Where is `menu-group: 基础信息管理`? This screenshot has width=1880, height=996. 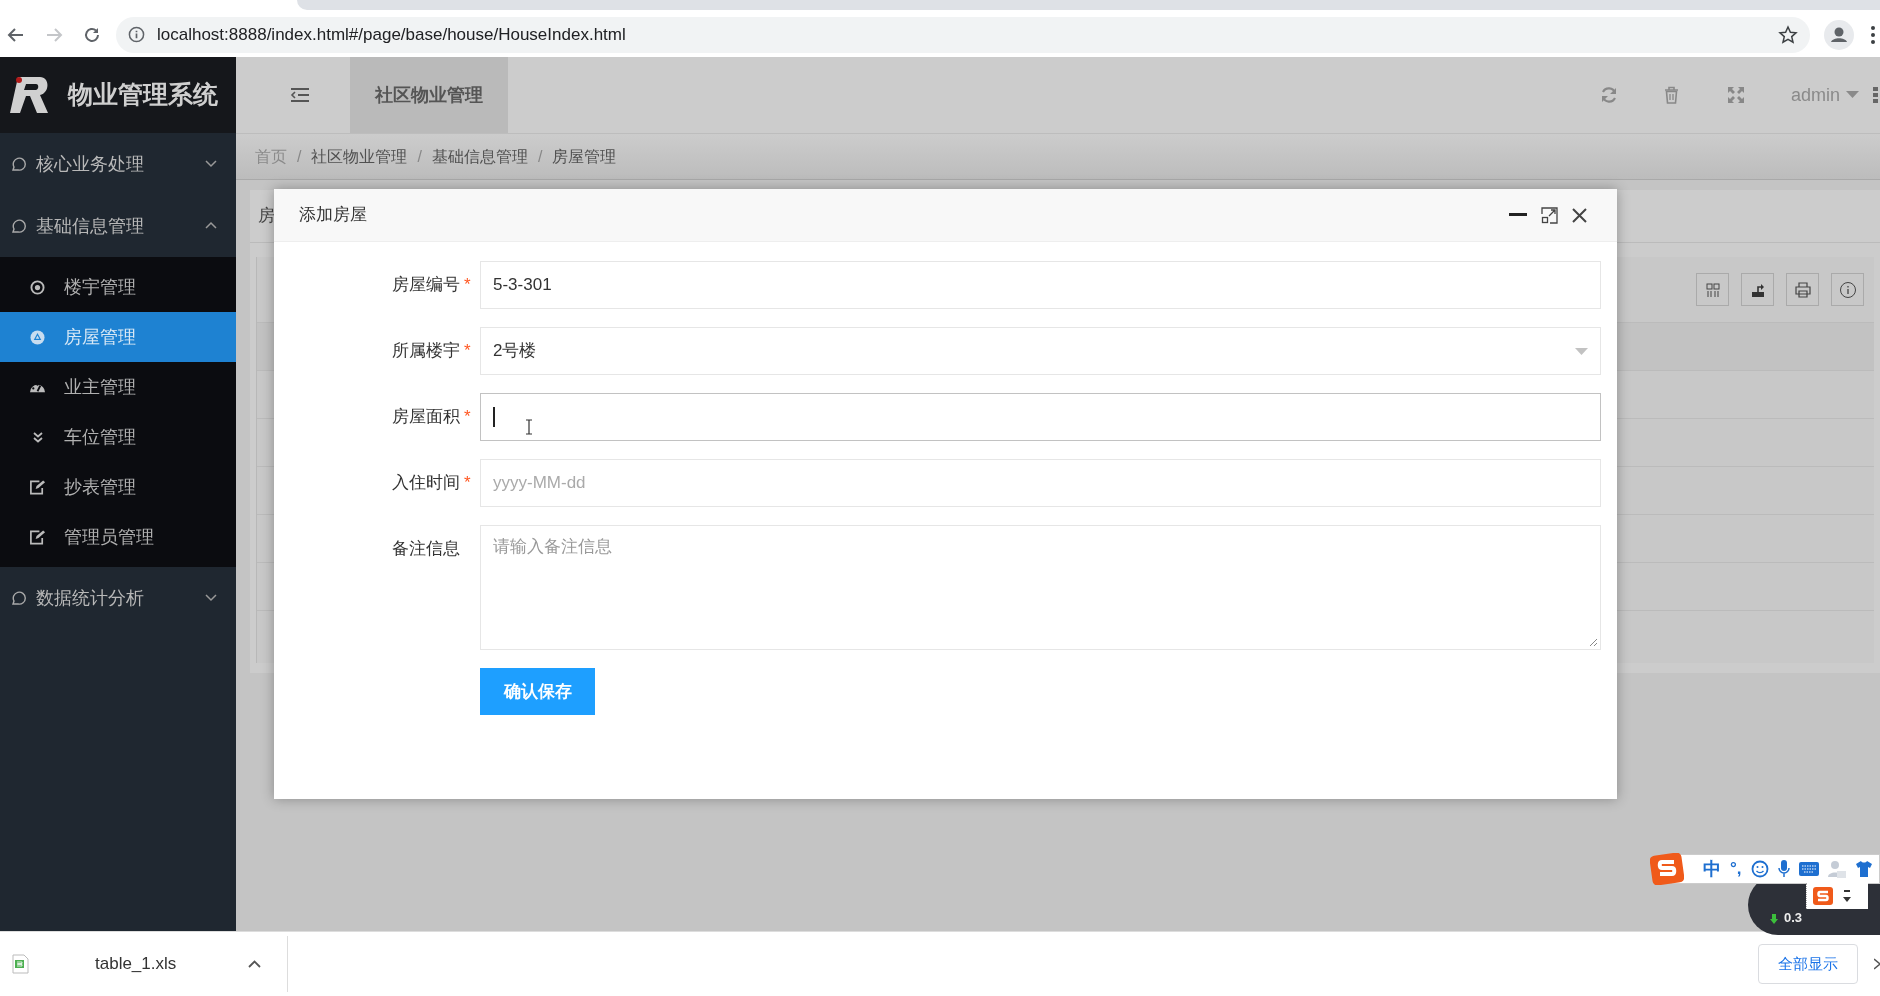
menu-group: 基础信息管理 is located at coordinates (118, 226).